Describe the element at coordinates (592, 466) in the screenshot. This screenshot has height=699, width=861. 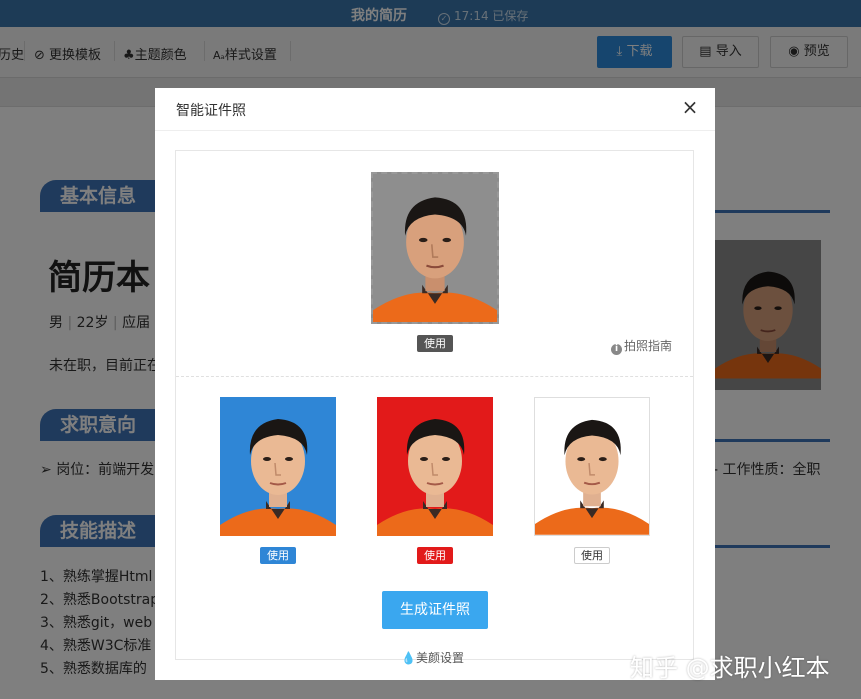
I see `white-background-photo` at that location.